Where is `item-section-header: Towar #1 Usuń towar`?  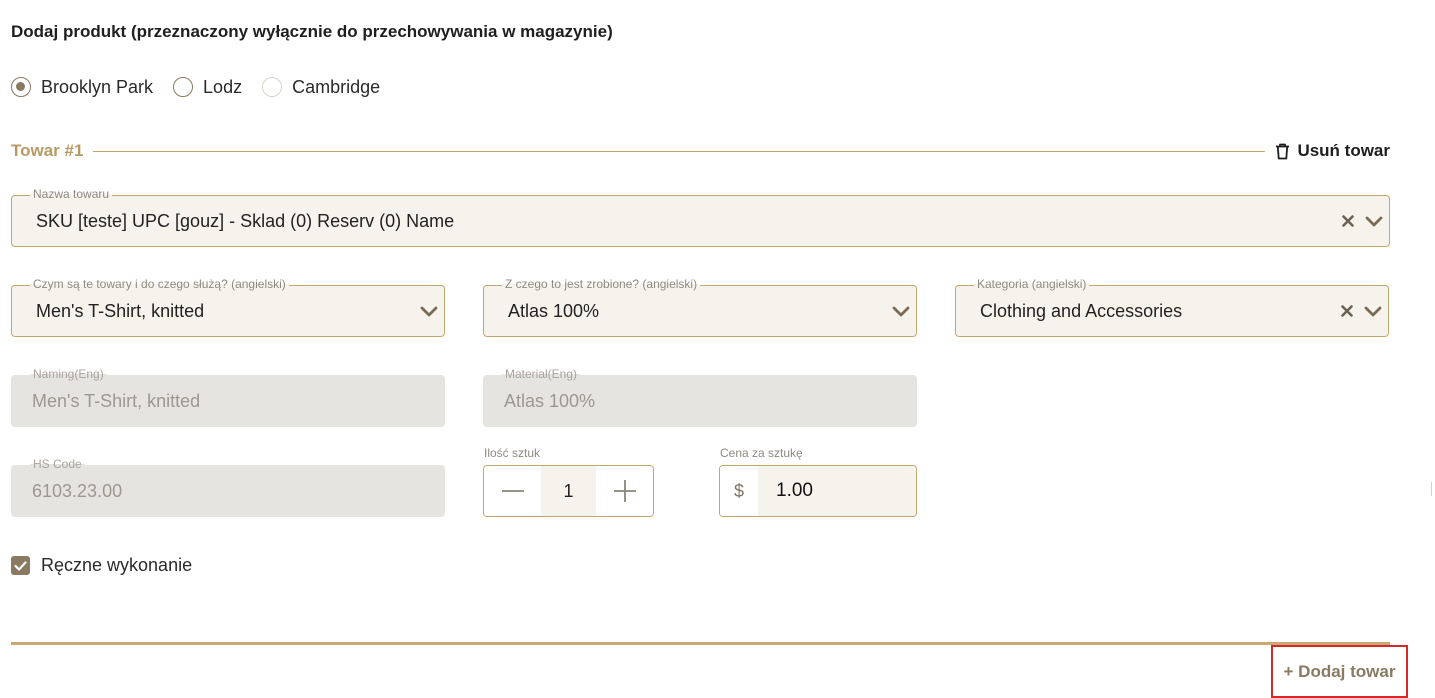
item-section-header: Towar #1 Usuń towar is located at coordinates (700, 151).